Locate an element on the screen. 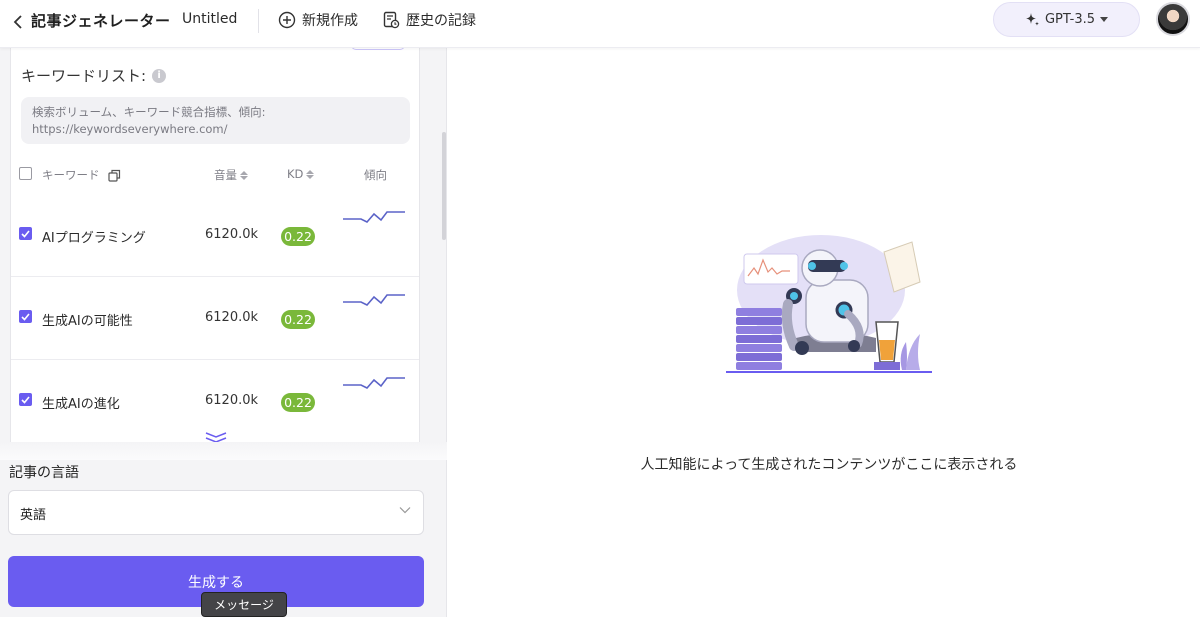 Image resolution: width=1200 pixels, height=617 pixels. back-button is located at coordinates (18, 22).